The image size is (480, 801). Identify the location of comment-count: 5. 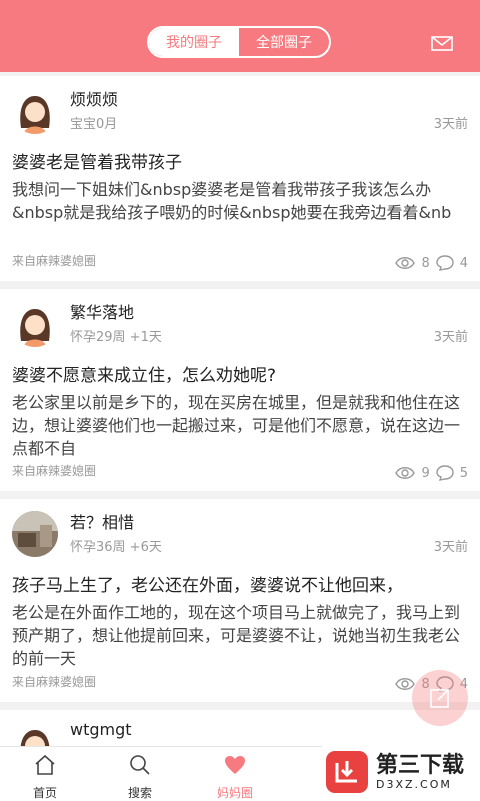
(463, 473).